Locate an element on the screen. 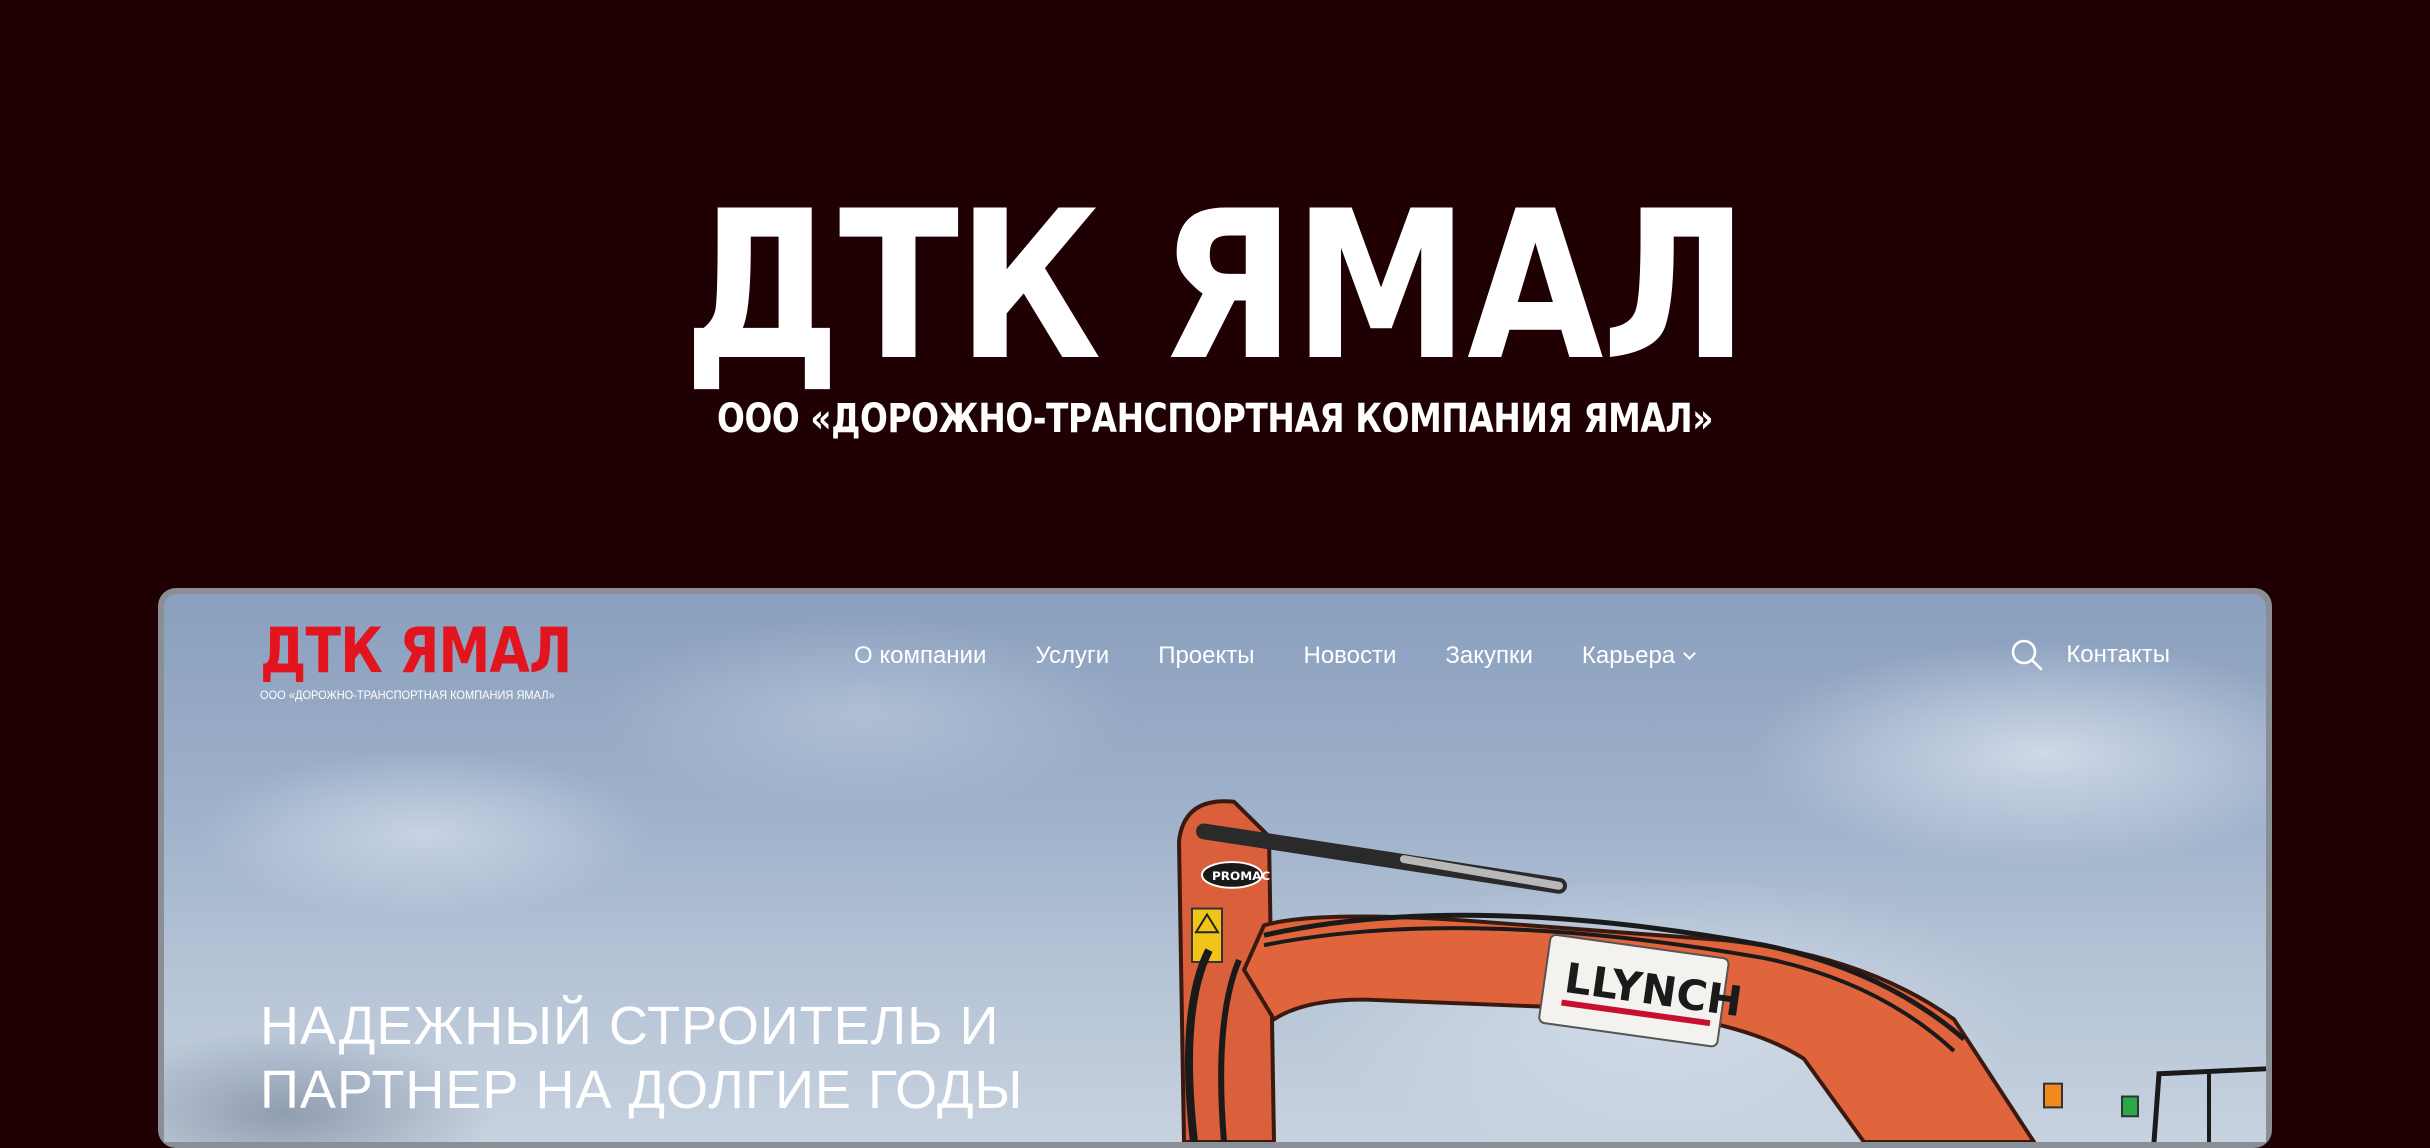 This screenshot has width=2430, height=1148. logo-subtitle: ООО «ДОРОЖНО-ТРАНСПОРТНАЯ КОМПАНИЯ ЯМАЛ» is located at coordinates (407, 695).